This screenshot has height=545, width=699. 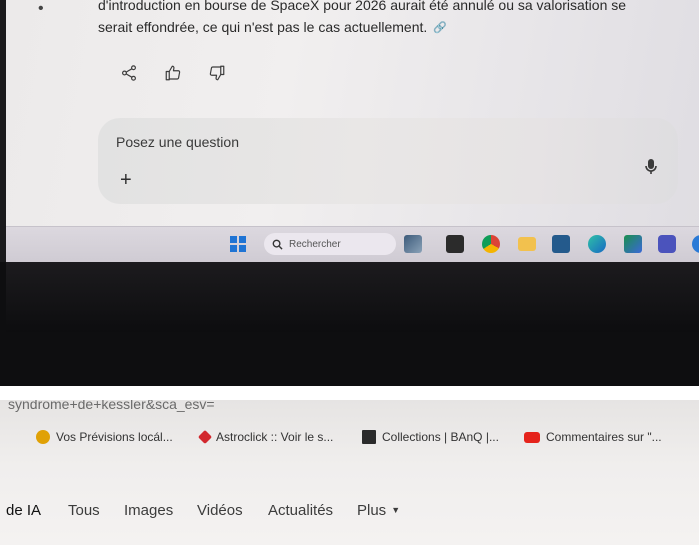 I want to click on question-input, so click(x=356, y=142).